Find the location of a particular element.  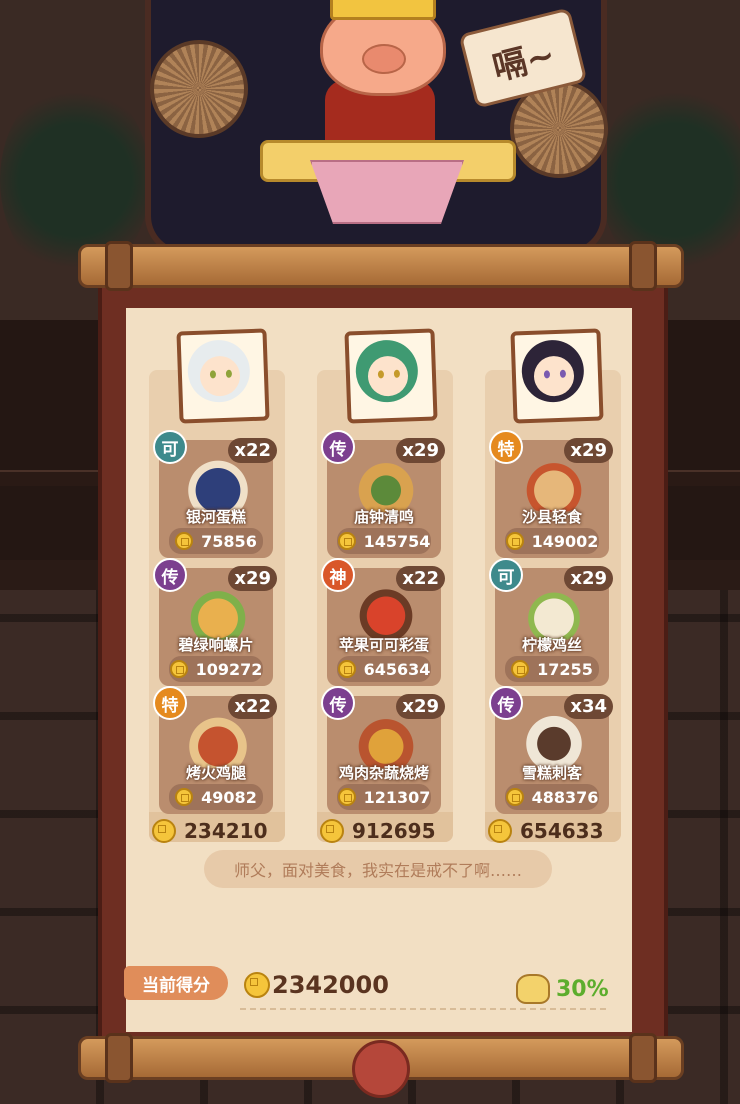

column-total-score: 654633 is located at coordinates (562, 831).